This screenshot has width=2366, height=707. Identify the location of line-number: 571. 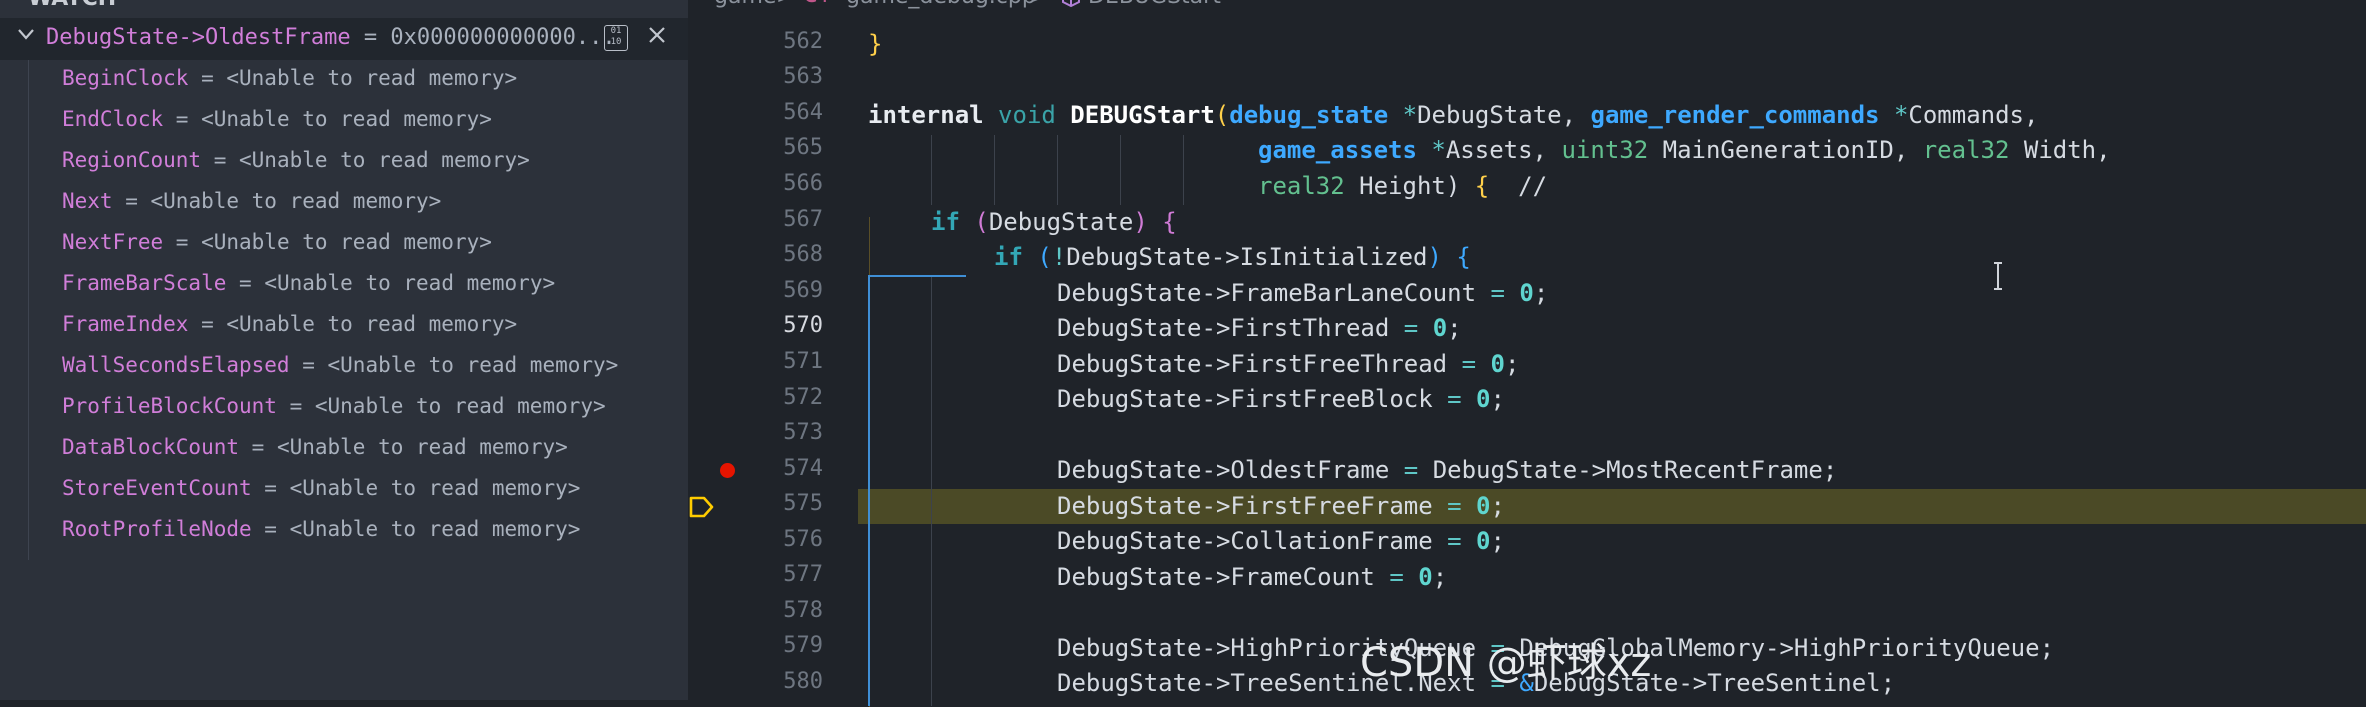
(803, 361).